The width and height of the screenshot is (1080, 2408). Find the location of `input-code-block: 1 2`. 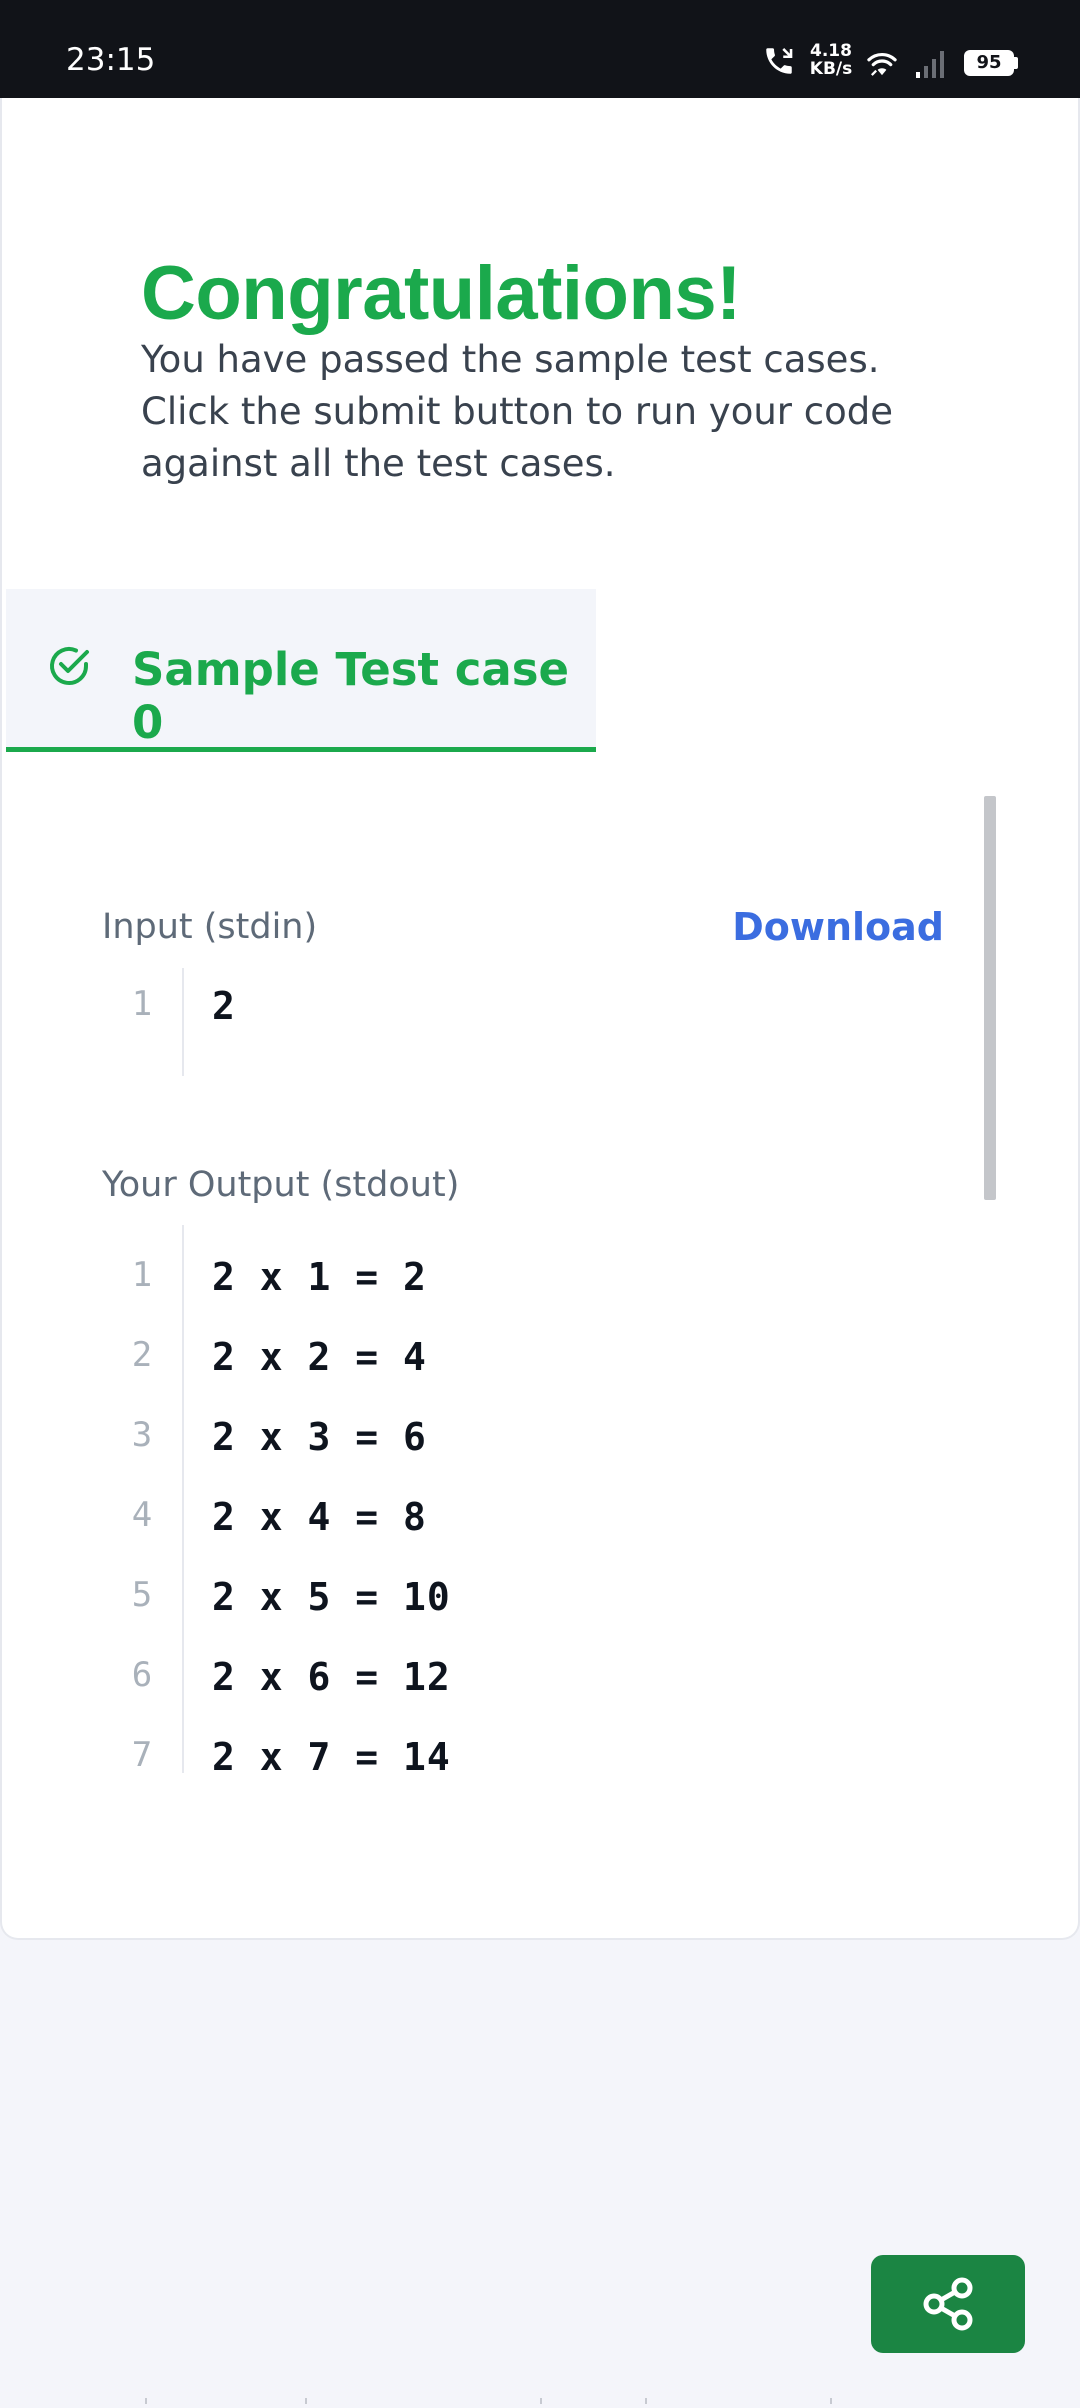

input-code-block: 1 2 is located at coordinates (502, 1022).